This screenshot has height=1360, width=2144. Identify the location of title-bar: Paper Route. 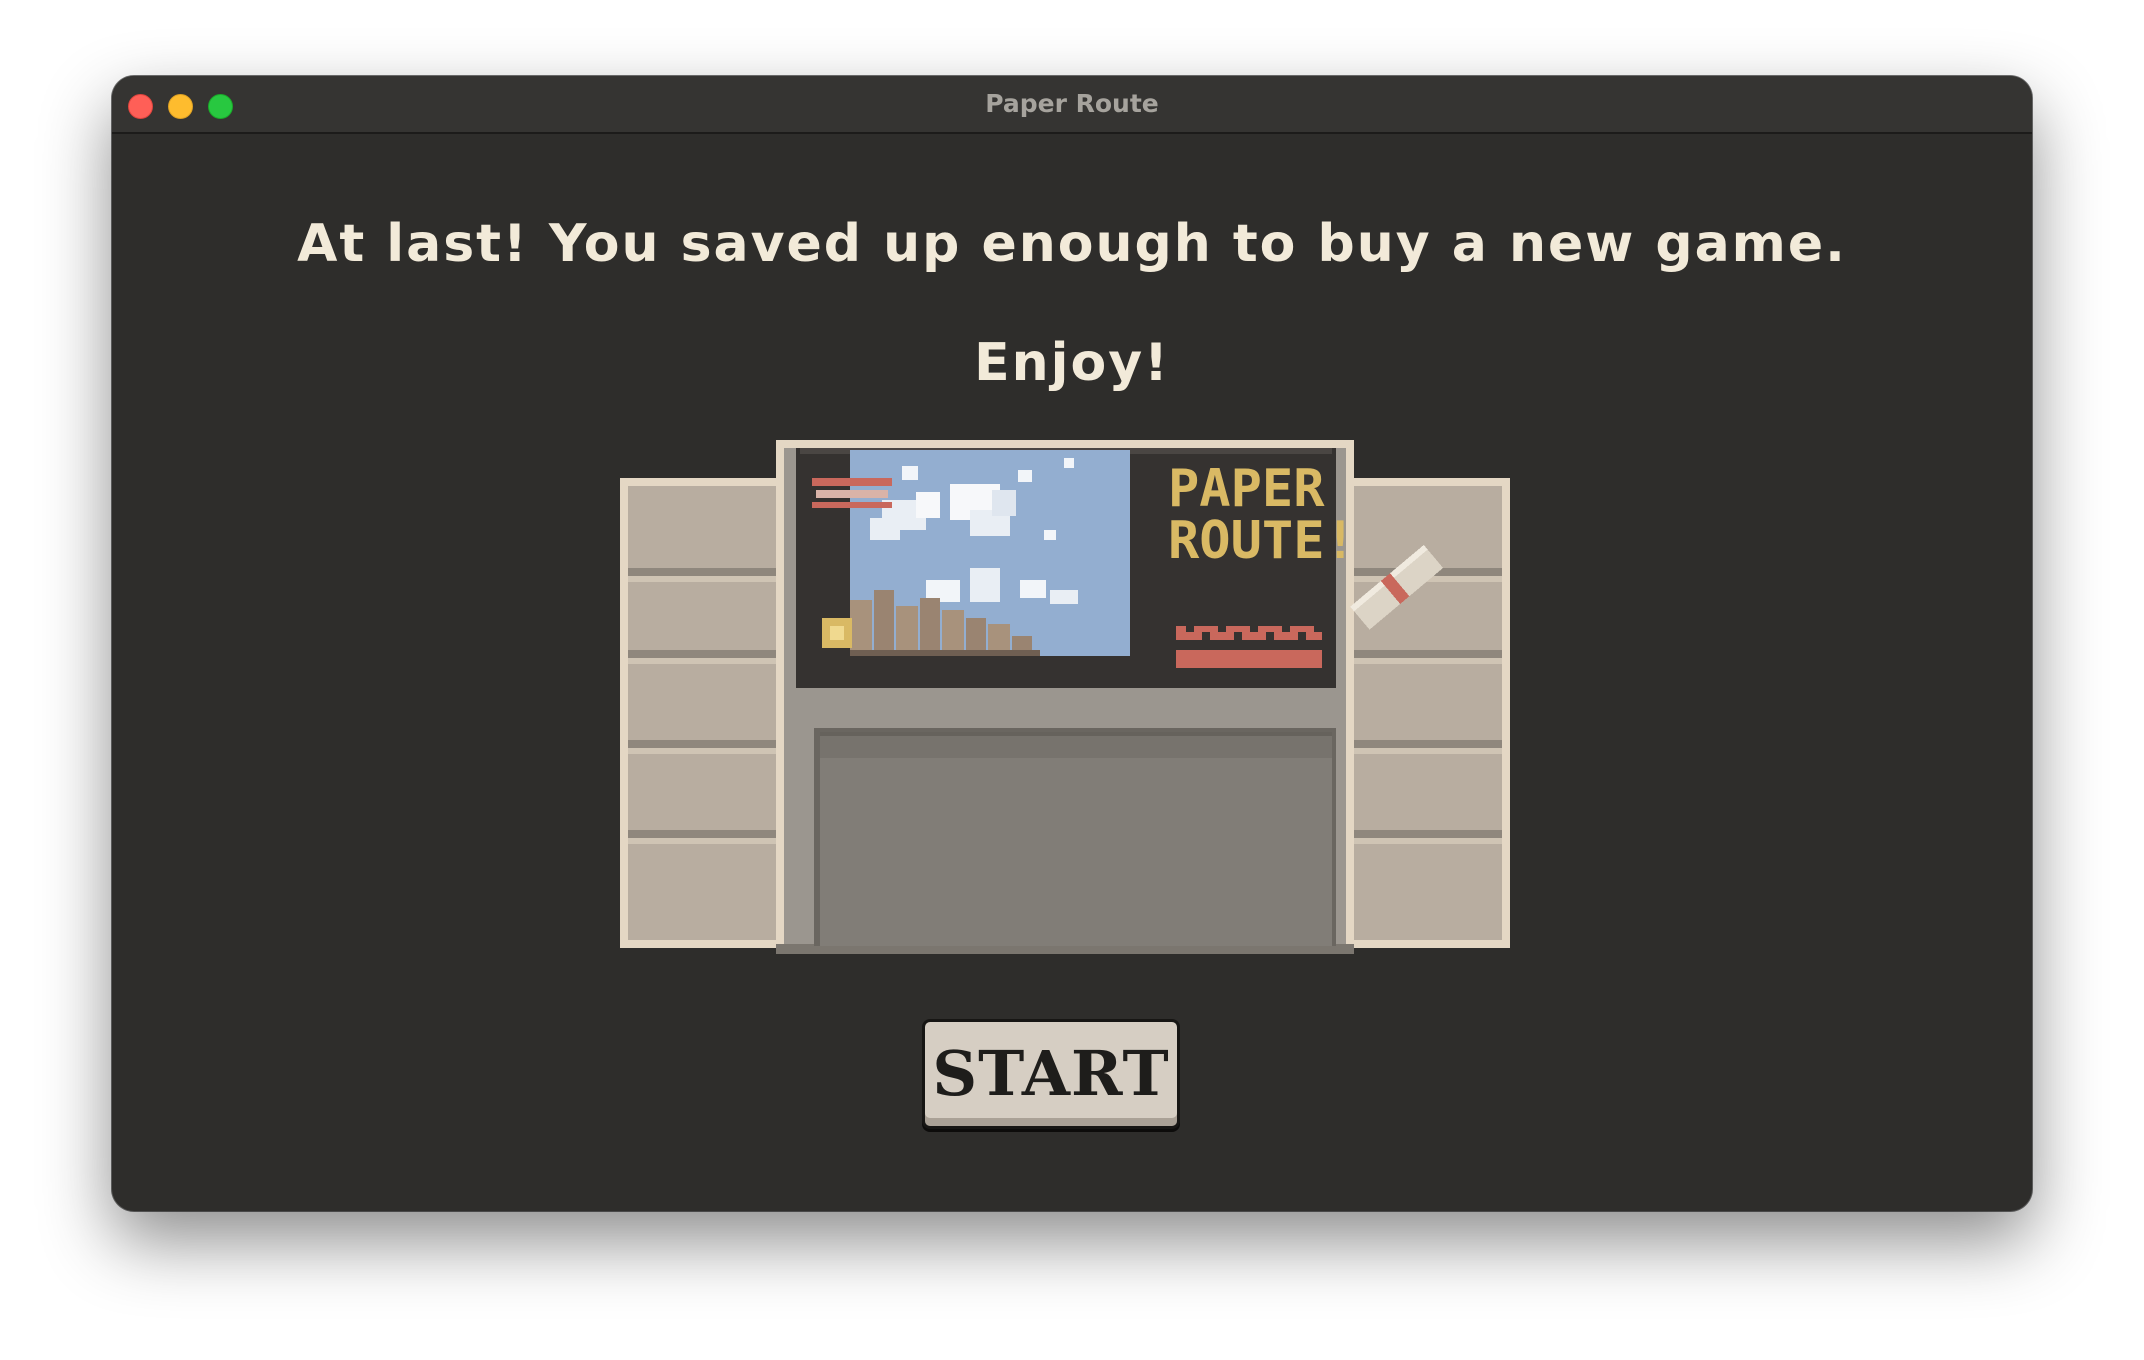
(1072, 105).